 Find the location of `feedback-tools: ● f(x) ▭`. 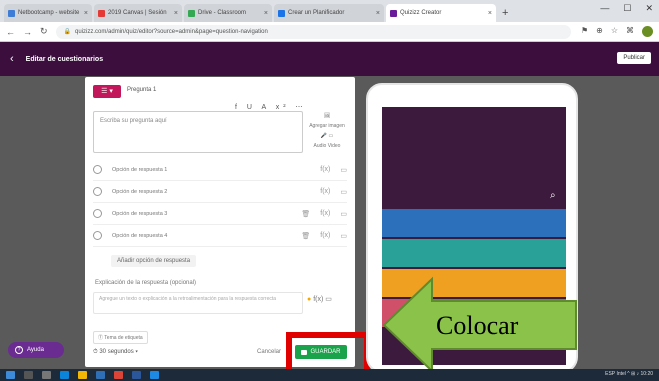

feedback-tools: ● f(x) ▭ is located at coordinates (319, 299).